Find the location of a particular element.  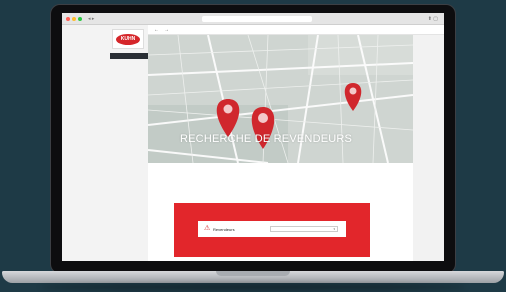

logo-text: KUHN is located at coordinates (128, 39).